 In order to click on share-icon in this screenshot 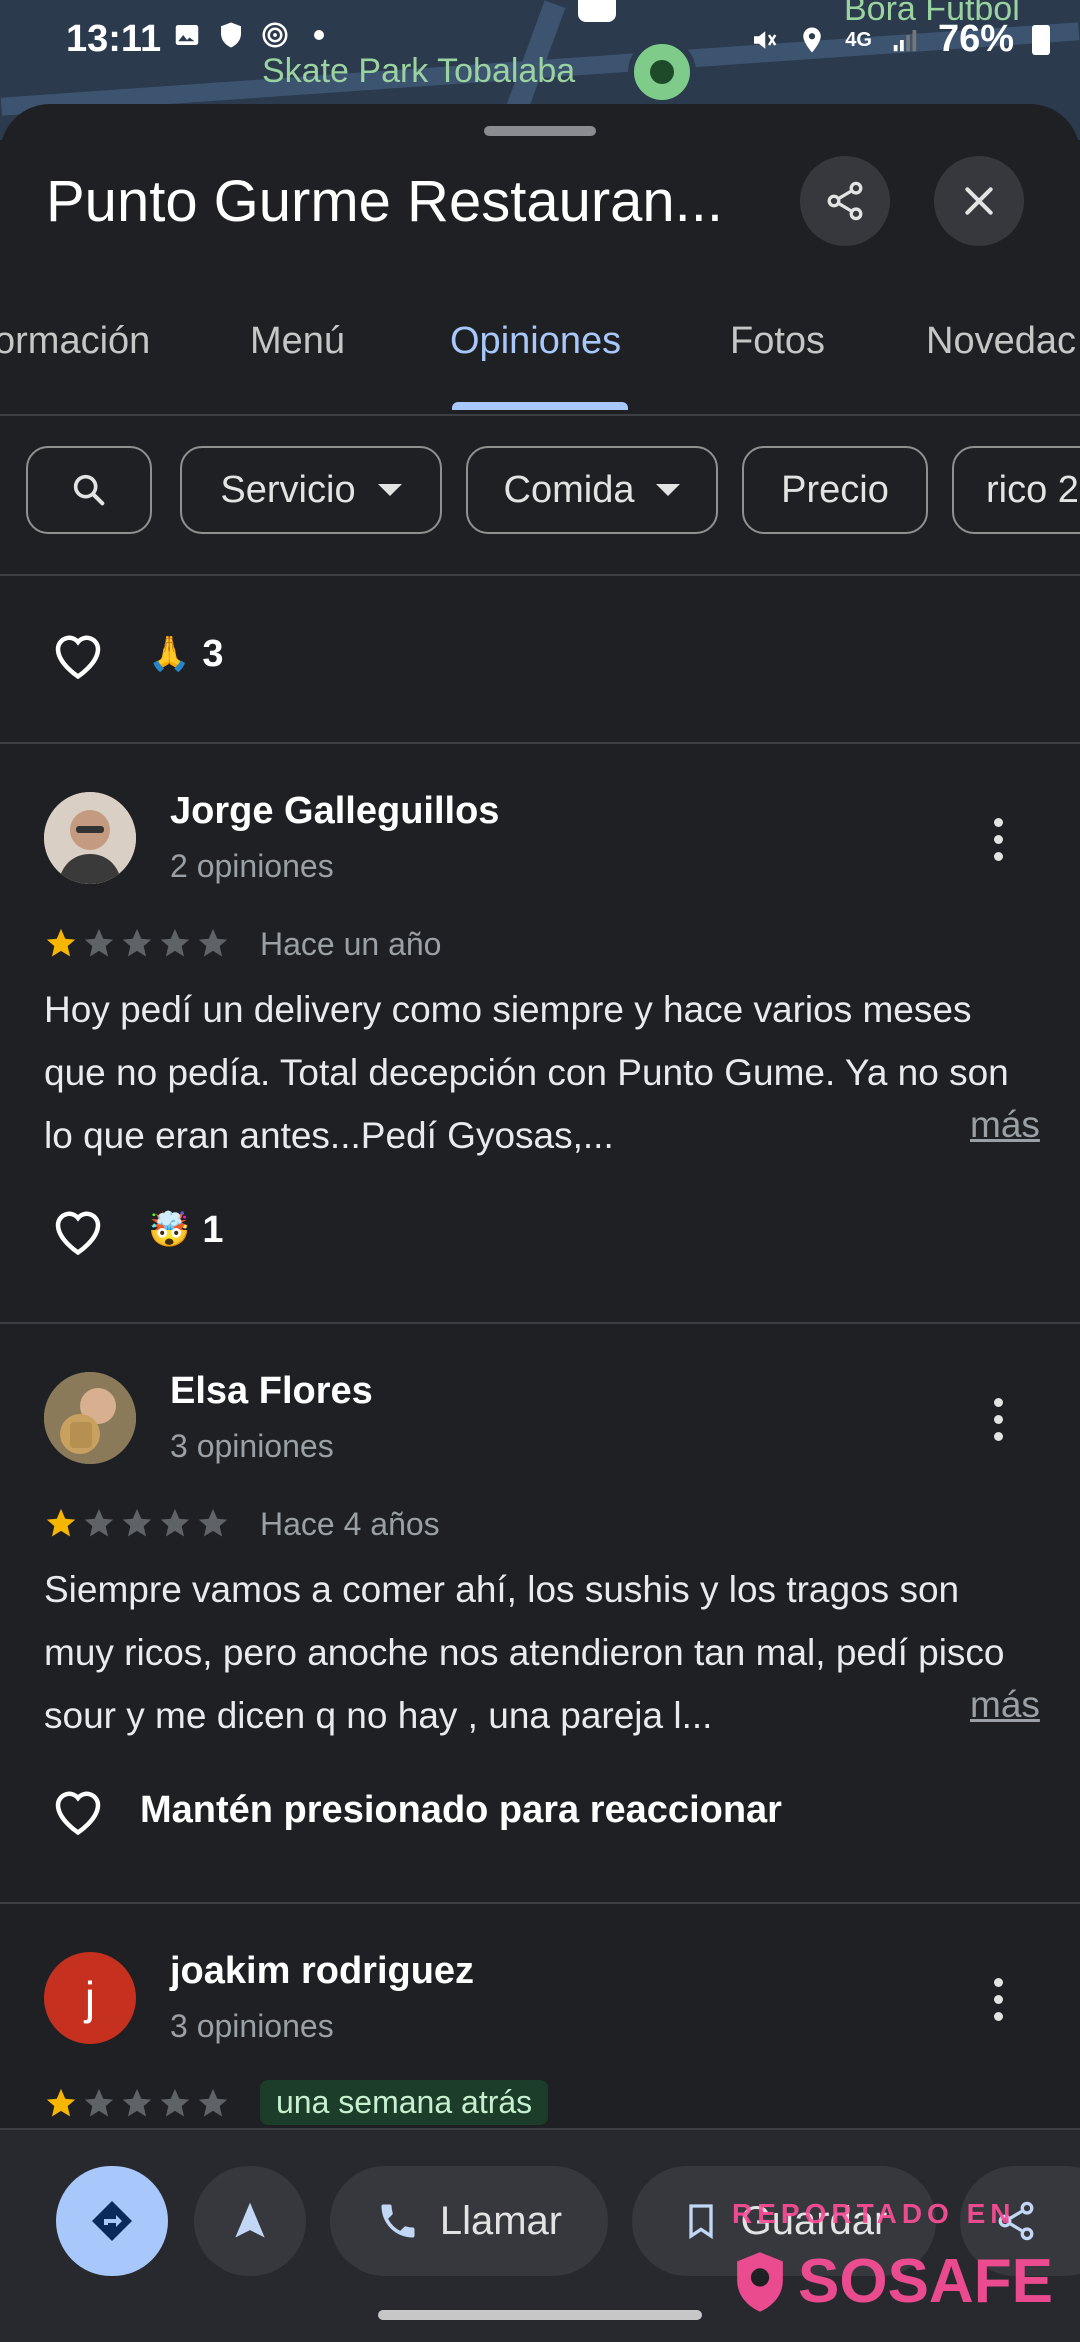, I will do `click(845, 201)`.